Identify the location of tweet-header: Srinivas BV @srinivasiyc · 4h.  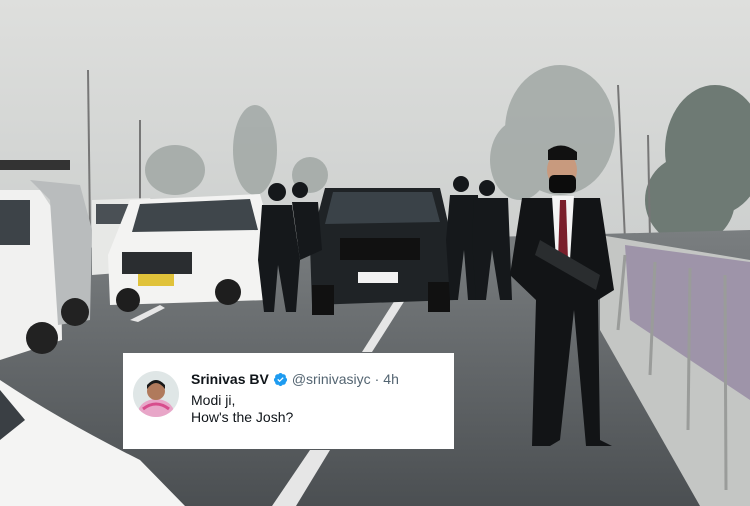
(295, 380).